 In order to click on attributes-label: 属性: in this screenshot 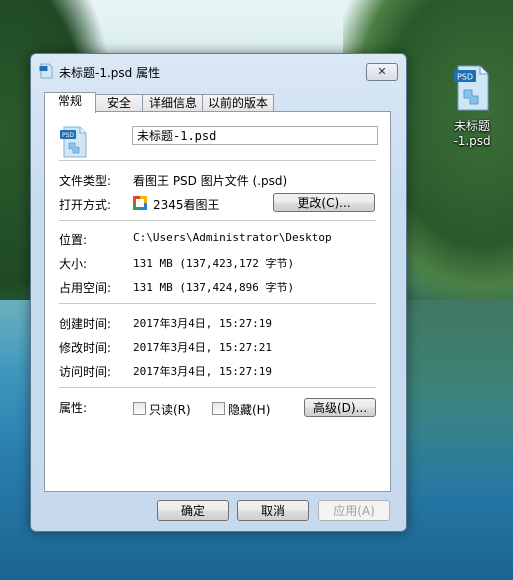, I will do `click(73, 408)`.